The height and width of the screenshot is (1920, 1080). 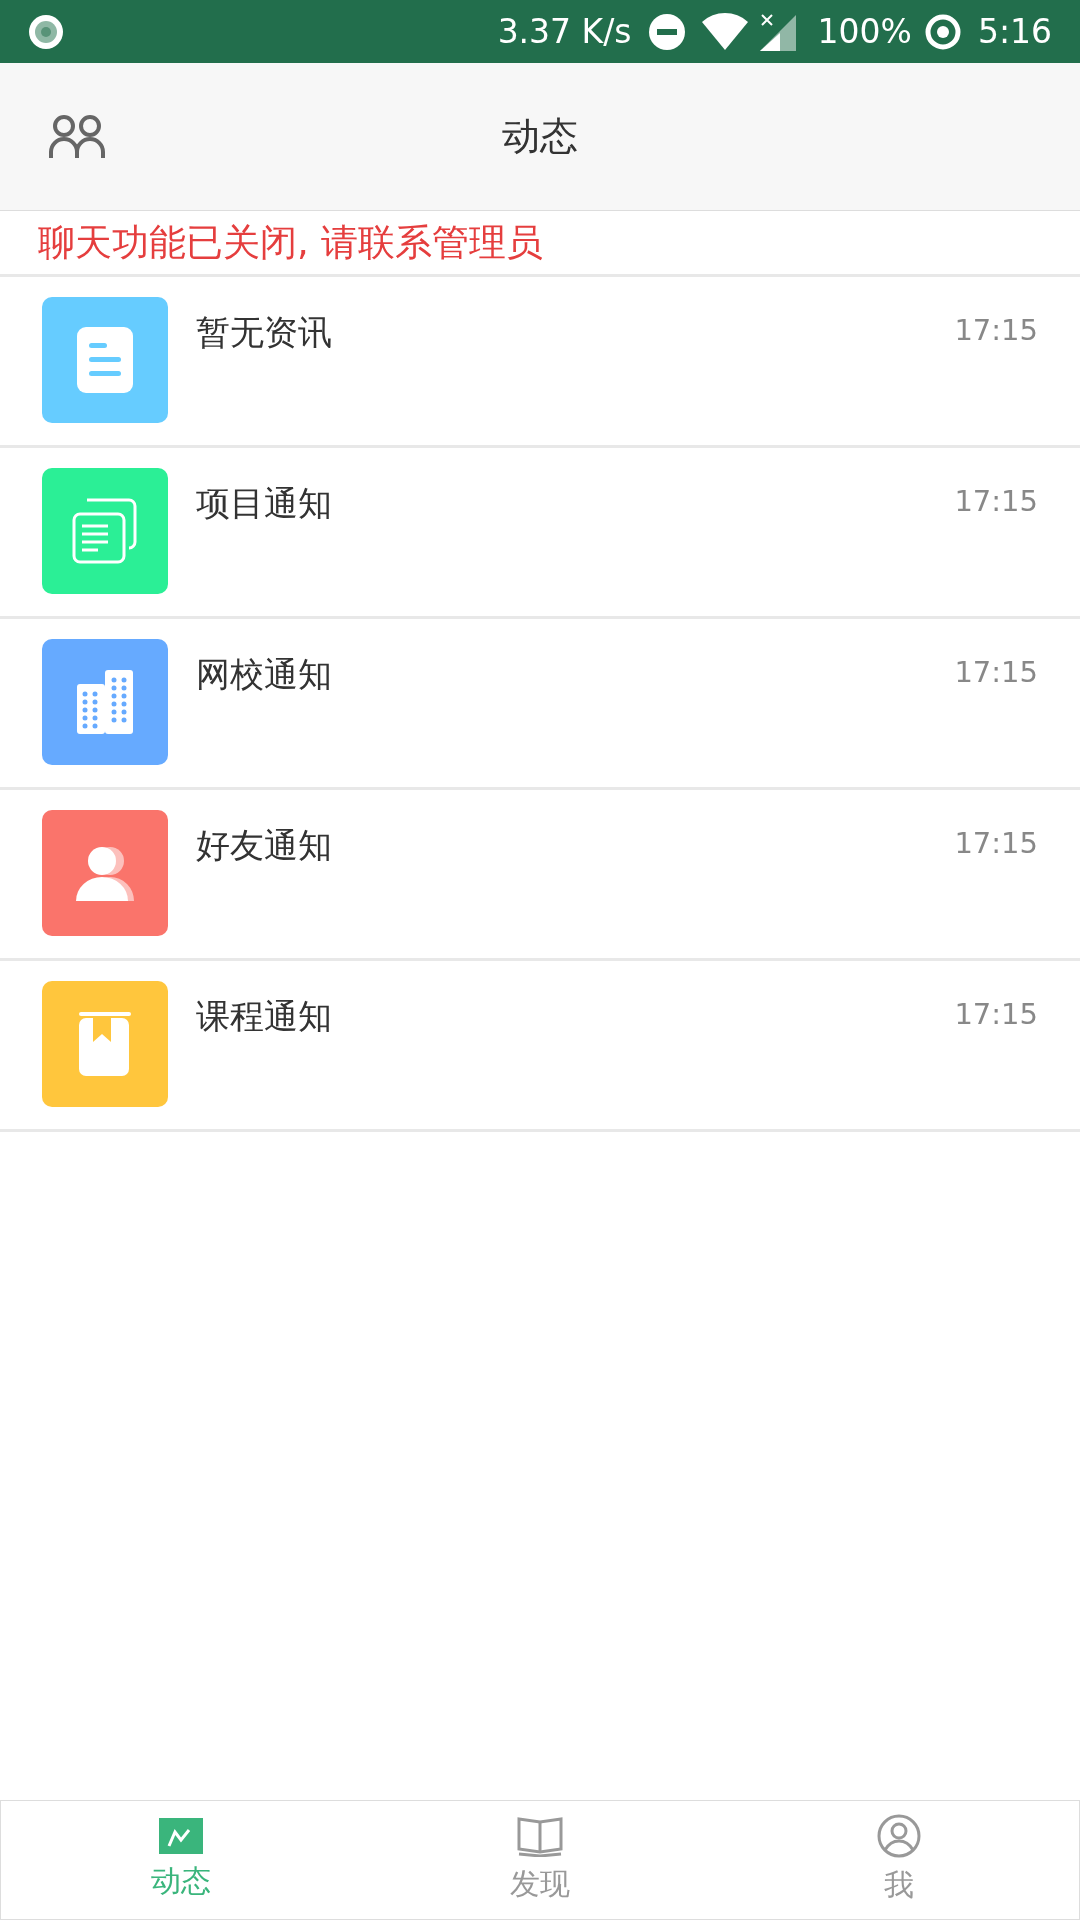 I want to click on notification-icon, so click(x=46, y=31).